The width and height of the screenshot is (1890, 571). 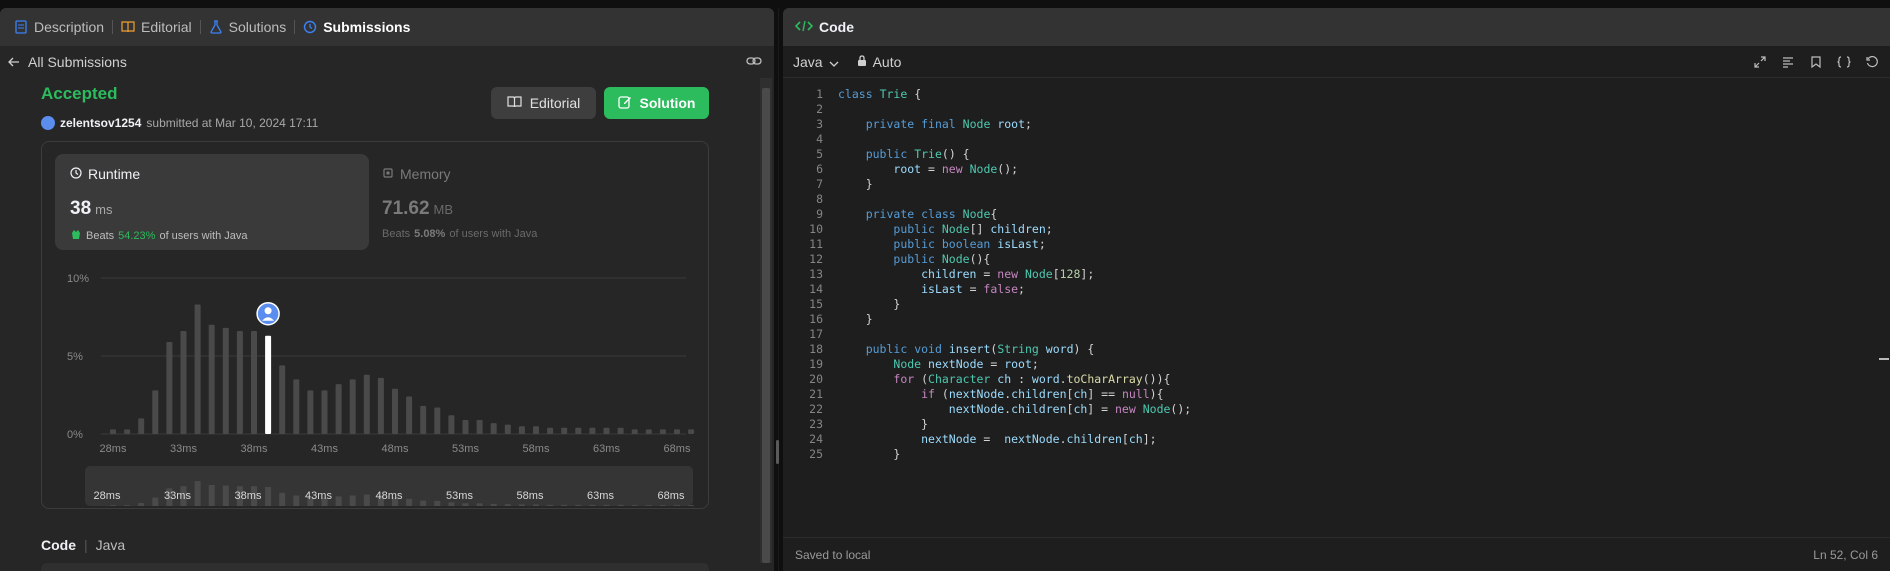 What do you see at coordinates (254, 449) in the screenshot?
I see `x-tick-label: 38ms` at bounding box center [254, 449].